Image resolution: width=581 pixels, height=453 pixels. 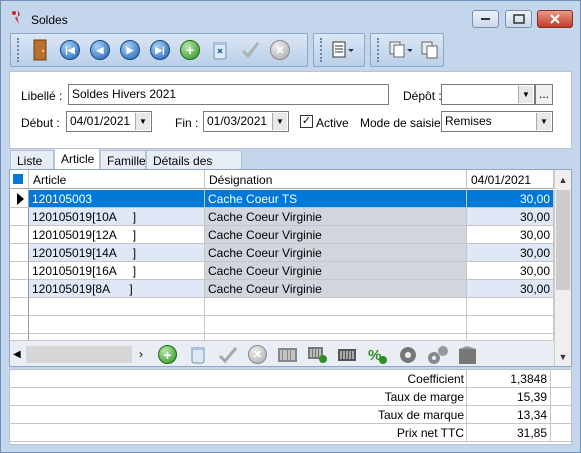 I want to click on stat-value-taux-marque: 13,34, so click(x=508, y=415).